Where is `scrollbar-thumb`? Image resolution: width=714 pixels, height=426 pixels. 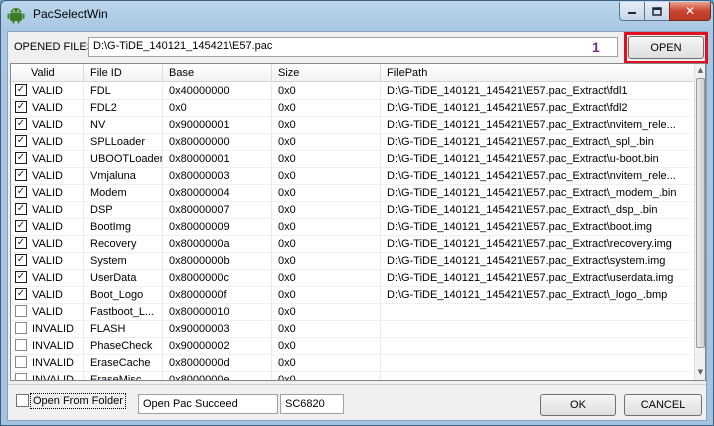
scrollbar-thumb is located at coordinates (700, 213).